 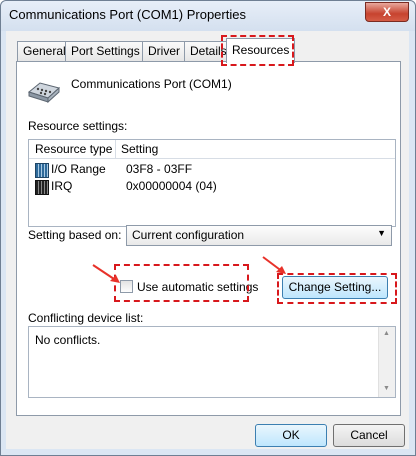 What do you see at coordinates (151, 84) in the screenshot?
I see `device-name: Communications Port (COM1)` at bounding box center [151, 84].